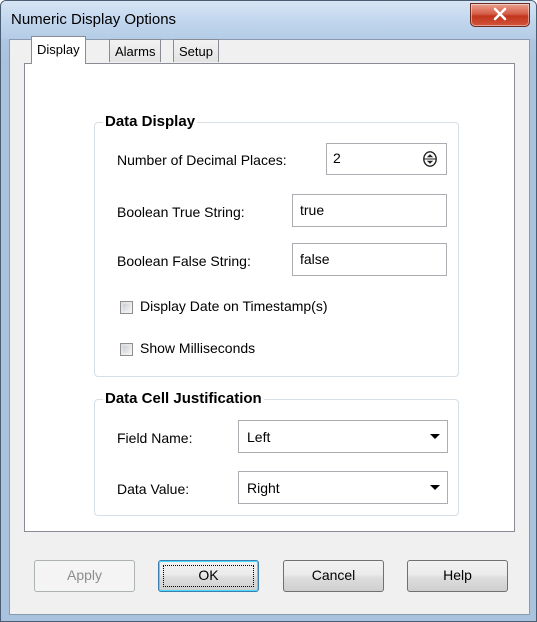  I want to click on tab-setup: Setup, so click(196, 50).